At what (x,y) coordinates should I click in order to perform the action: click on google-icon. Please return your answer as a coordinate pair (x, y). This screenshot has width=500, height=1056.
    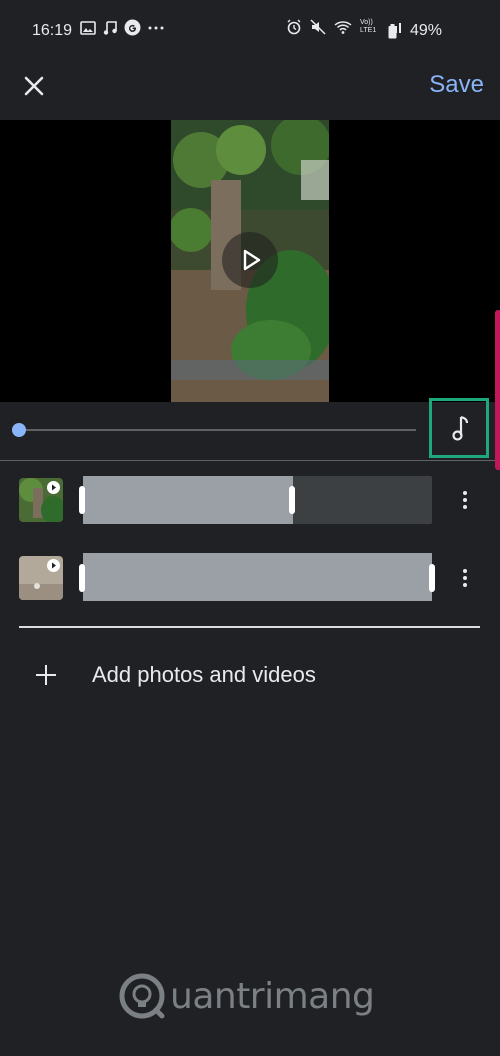
    Looking at the image, I should click on (132, 27).